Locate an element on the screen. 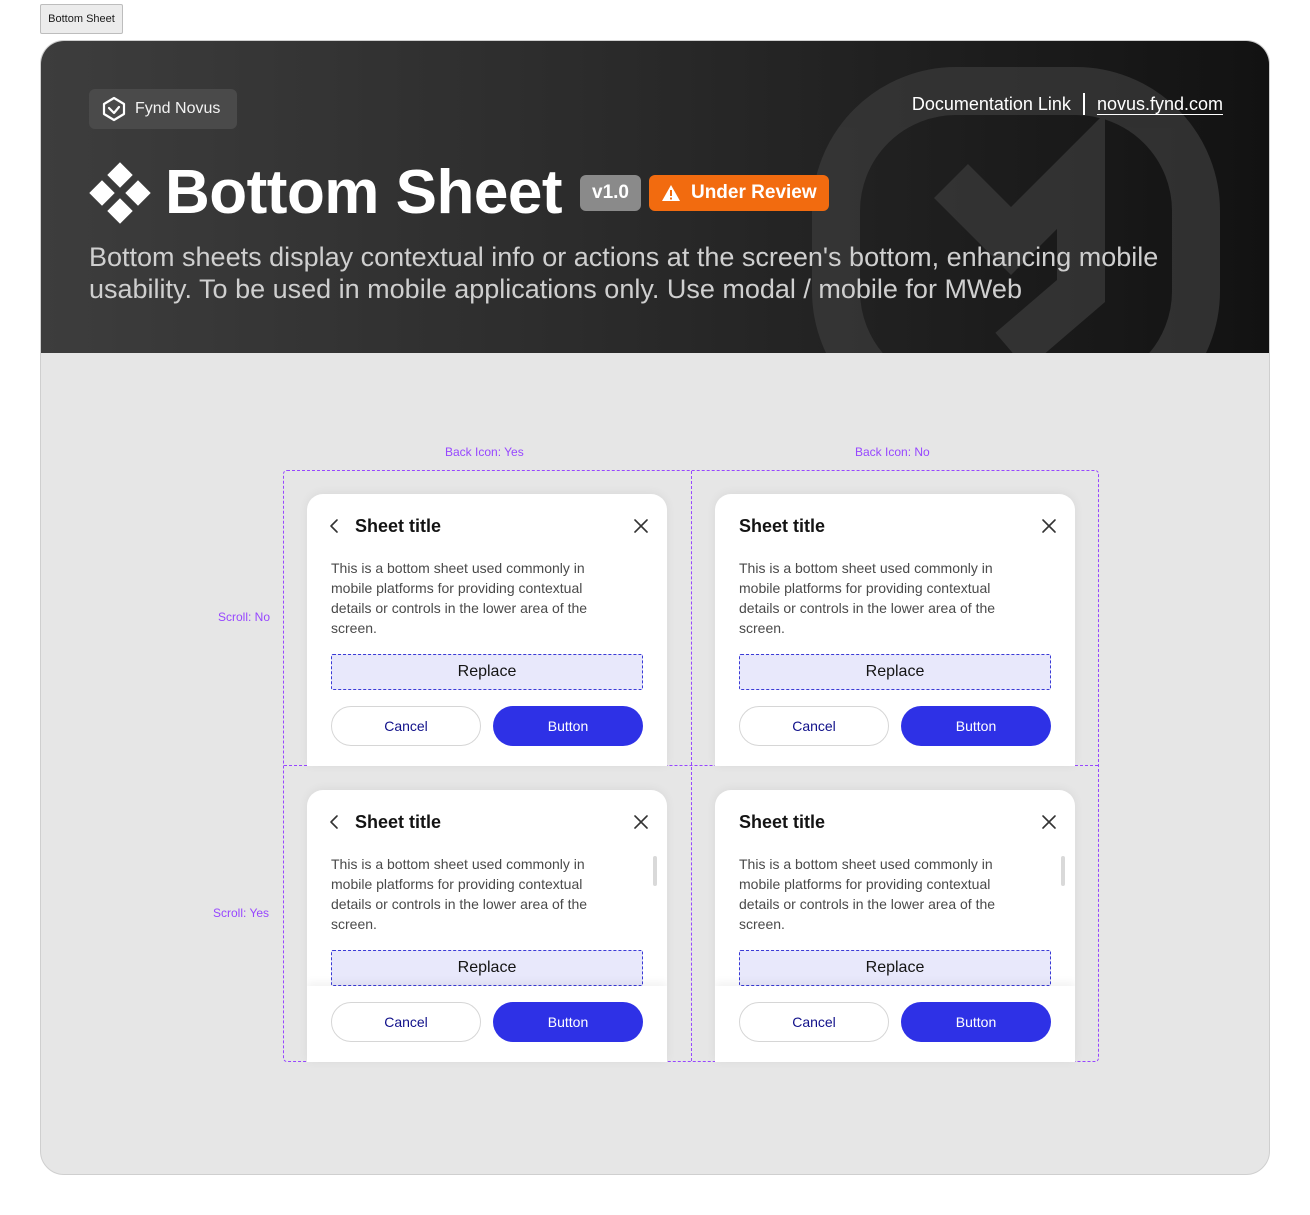 This screenshot has height=1215, width=1310. documentation-link-label: Documentation Link is located at coordinates (991, 103).